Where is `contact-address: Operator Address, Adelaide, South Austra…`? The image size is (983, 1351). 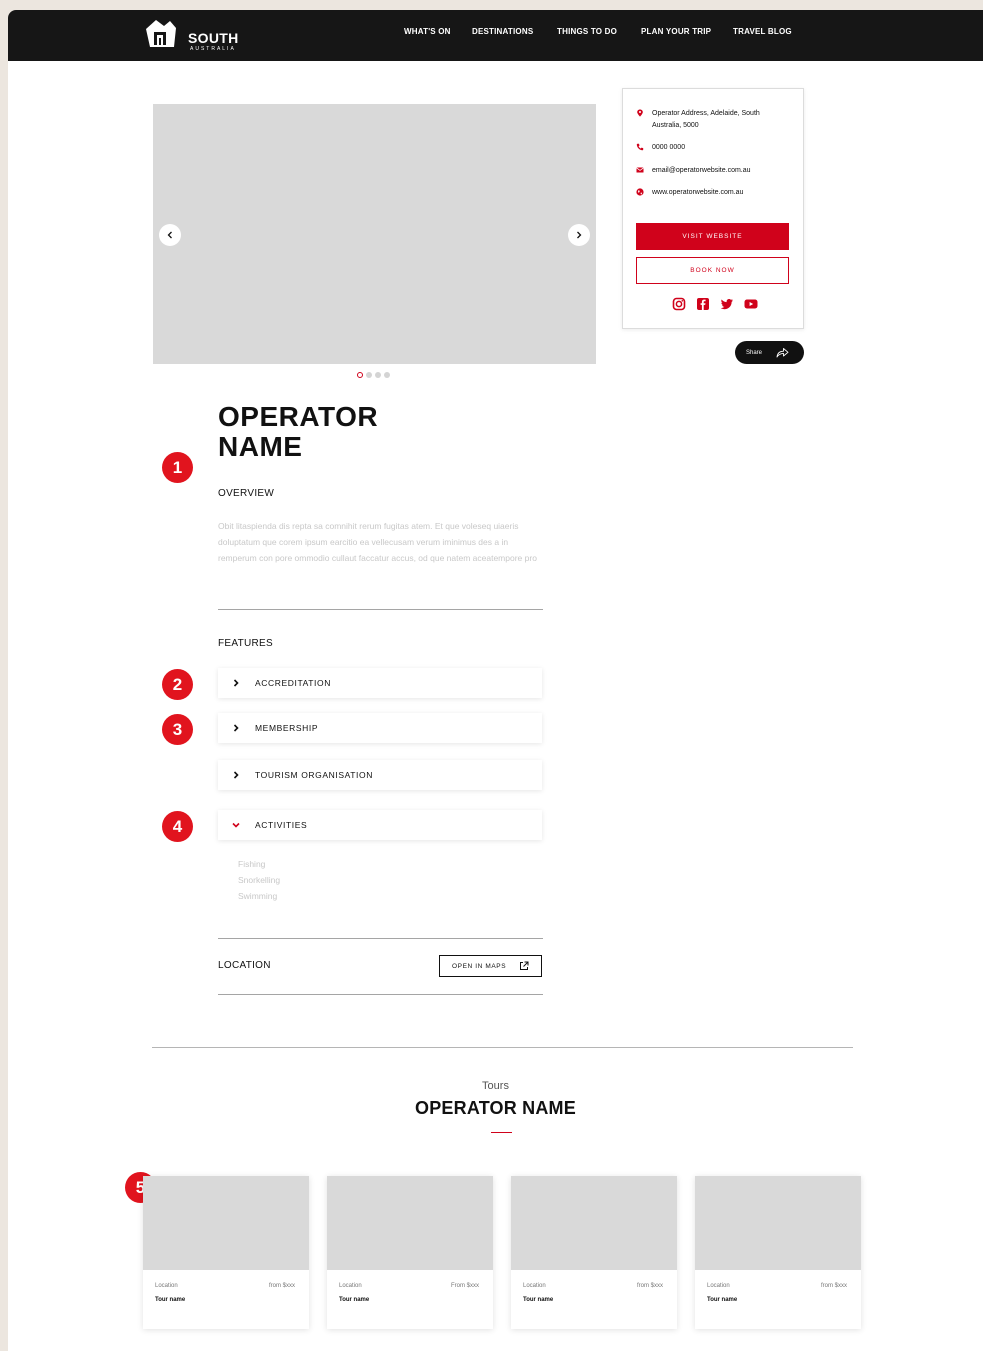
contact-address: Operator Address, Adelaide, South Austra… is located at coordinates (711, 120).